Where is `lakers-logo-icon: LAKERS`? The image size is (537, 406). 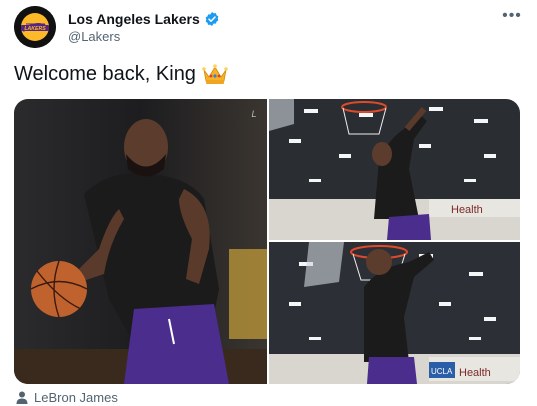 lakers-logo-icon: LAKERS is located at coordinates (35, 27).